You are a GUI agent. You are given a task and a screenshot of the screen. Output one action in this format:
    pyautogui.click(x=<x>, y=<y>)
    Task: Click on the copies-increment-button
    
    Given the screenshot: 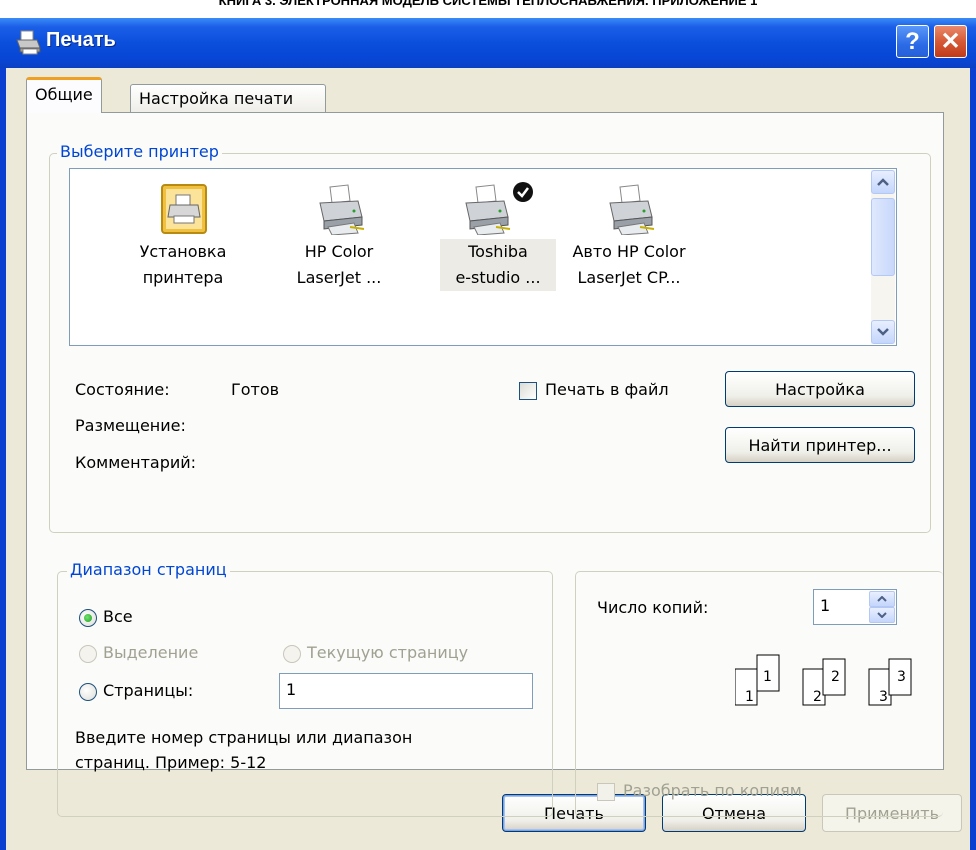 What is the action you would take?
    pyautogui.click(x=882, y=599)
    